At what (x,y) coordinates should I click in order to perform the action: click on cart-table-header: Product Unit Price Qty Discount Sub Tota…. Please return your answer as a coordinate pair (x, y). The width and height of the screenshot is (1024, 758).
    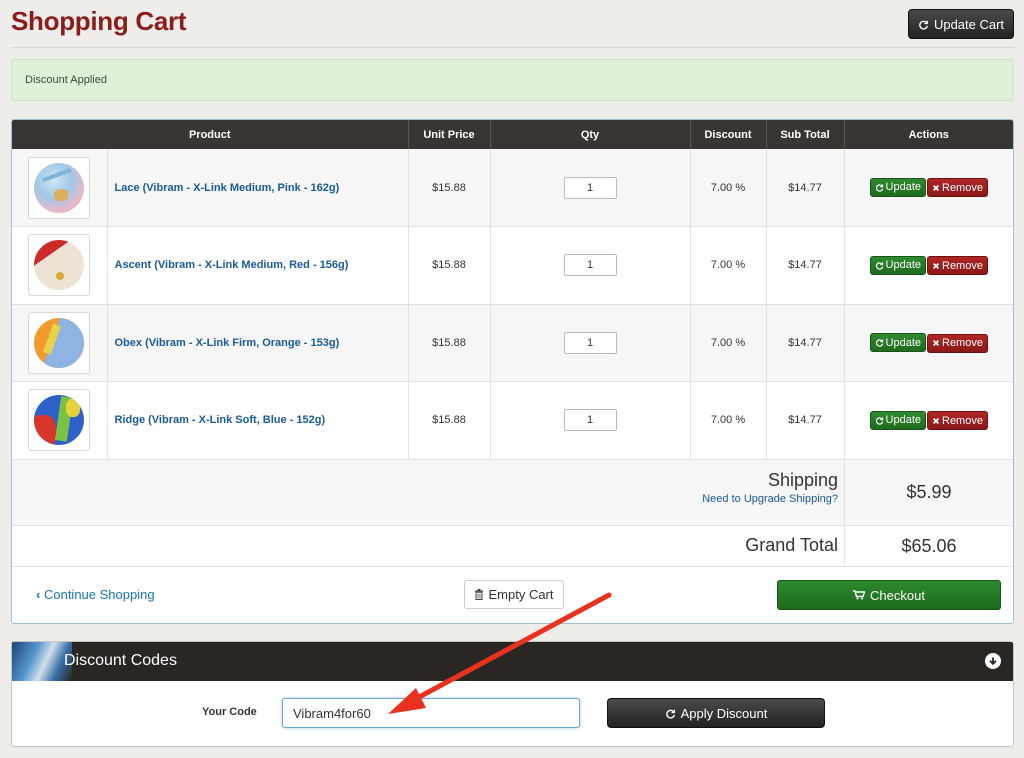
    Looking at the image, I should click on (512, 134).